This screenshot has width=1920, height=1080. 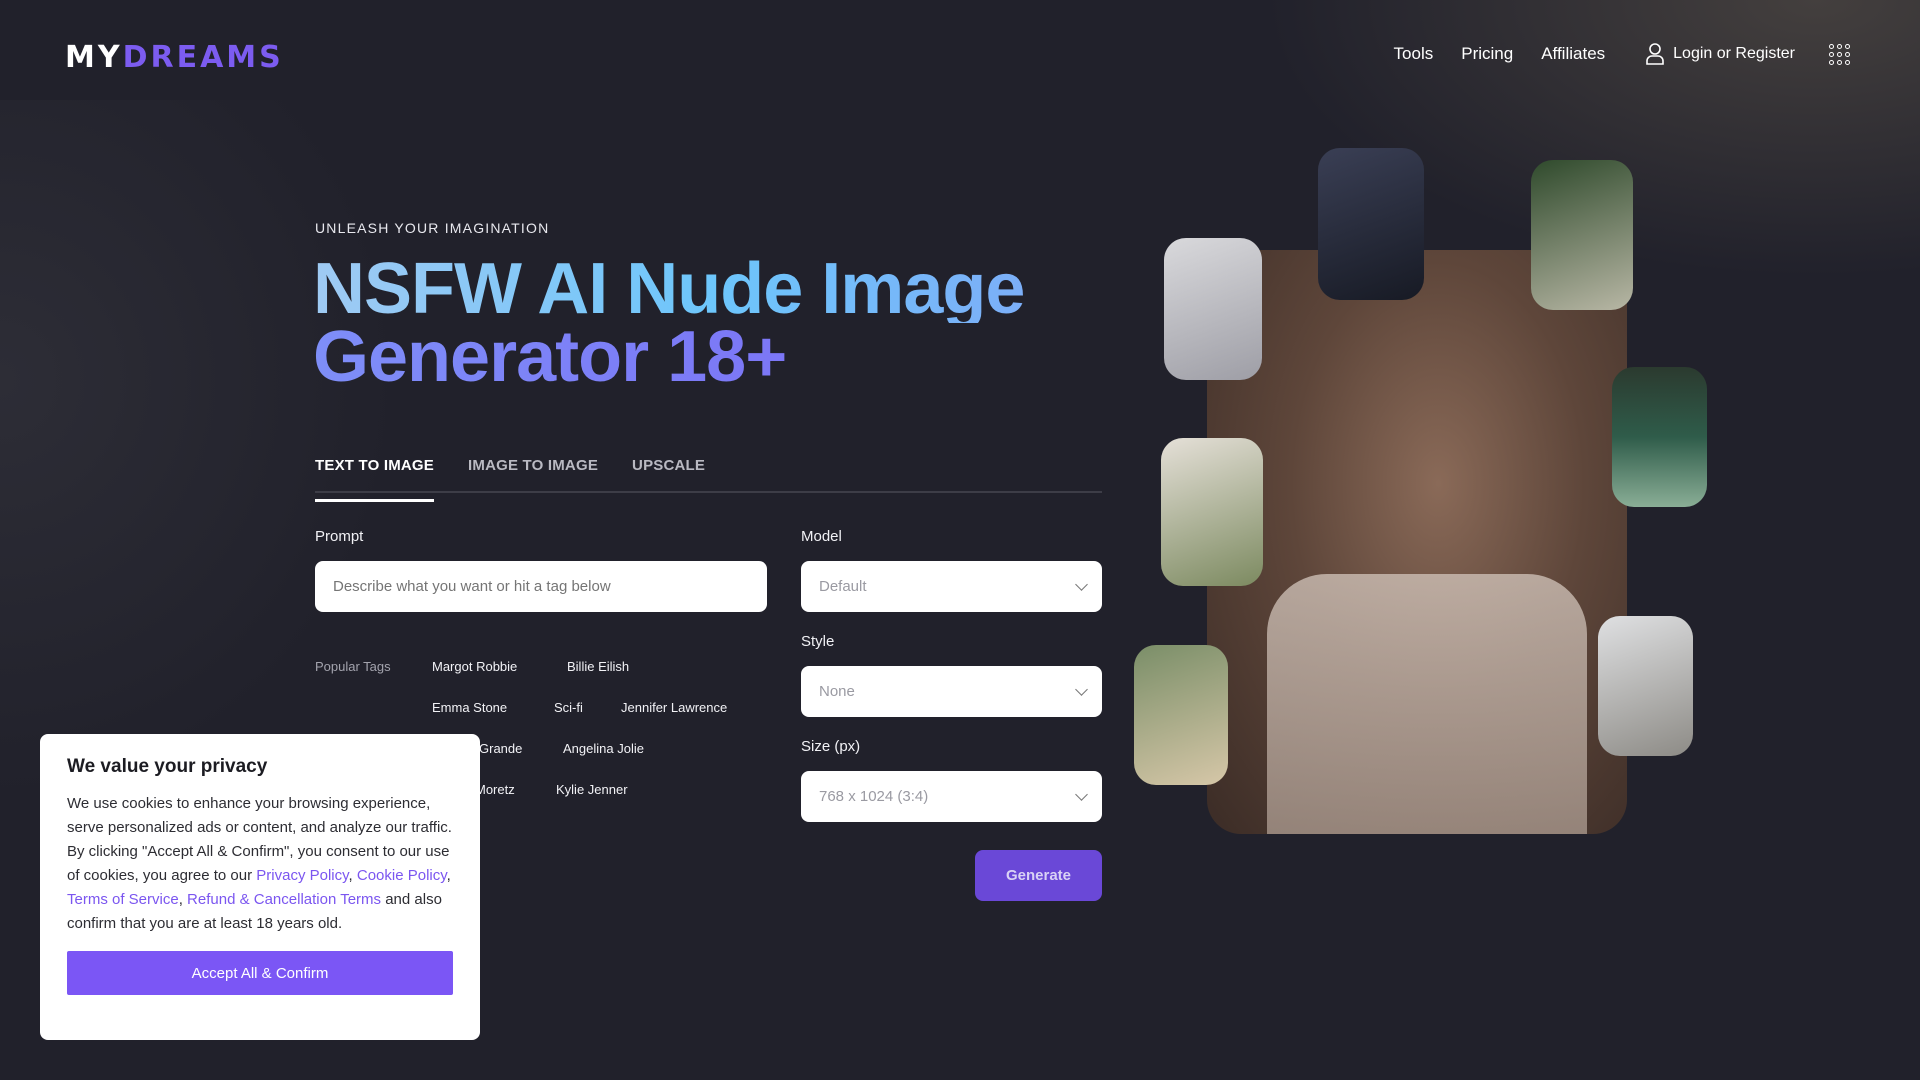 What do you see at coordinates (432, 228) in the screenshot?
I see `hero-eyebrow: UNLEASH YOUR IMAGINATION` at bounding box center [432, 228].